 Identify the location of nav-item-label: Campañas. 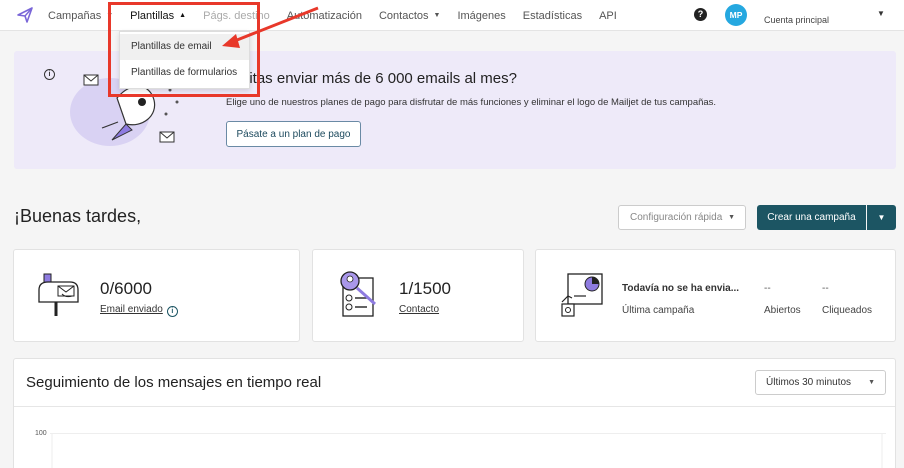
(75, 15).